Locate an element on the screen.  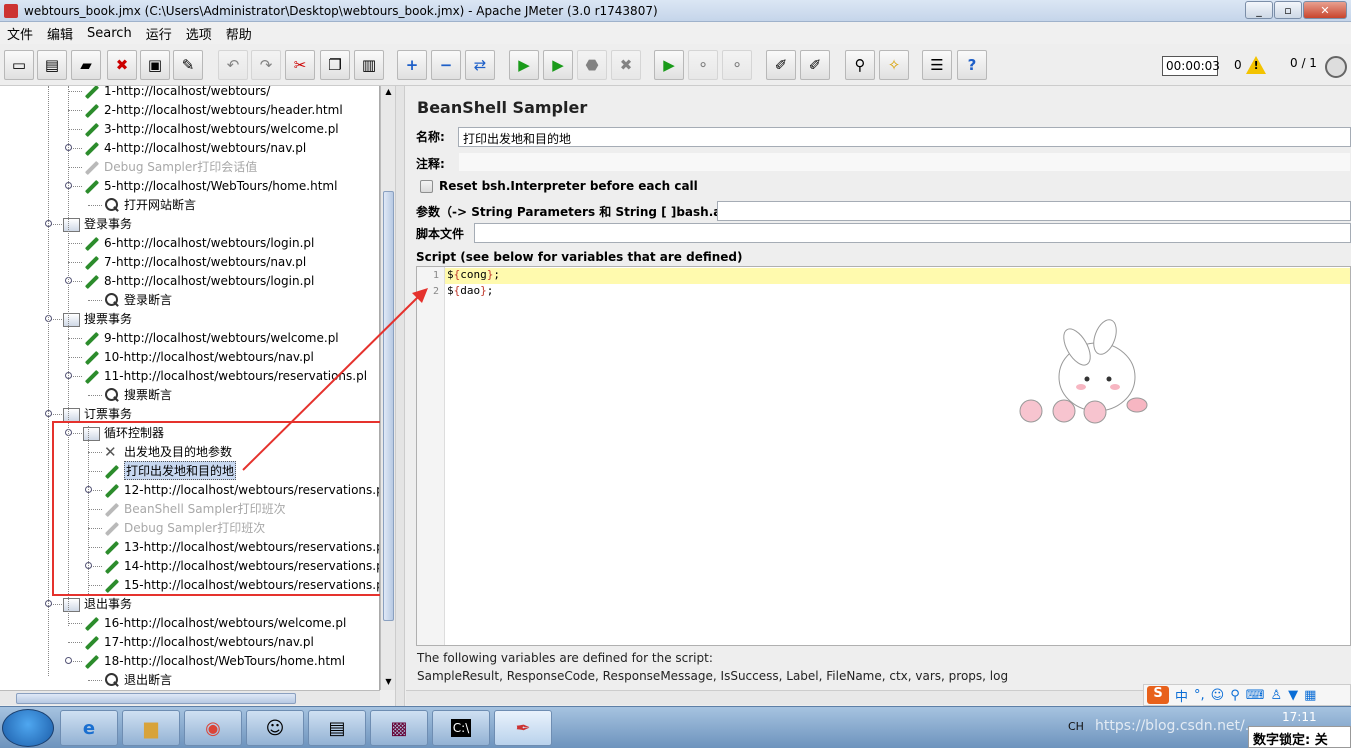
close-window-button: ✕ is located at coordinates (1325, 10).